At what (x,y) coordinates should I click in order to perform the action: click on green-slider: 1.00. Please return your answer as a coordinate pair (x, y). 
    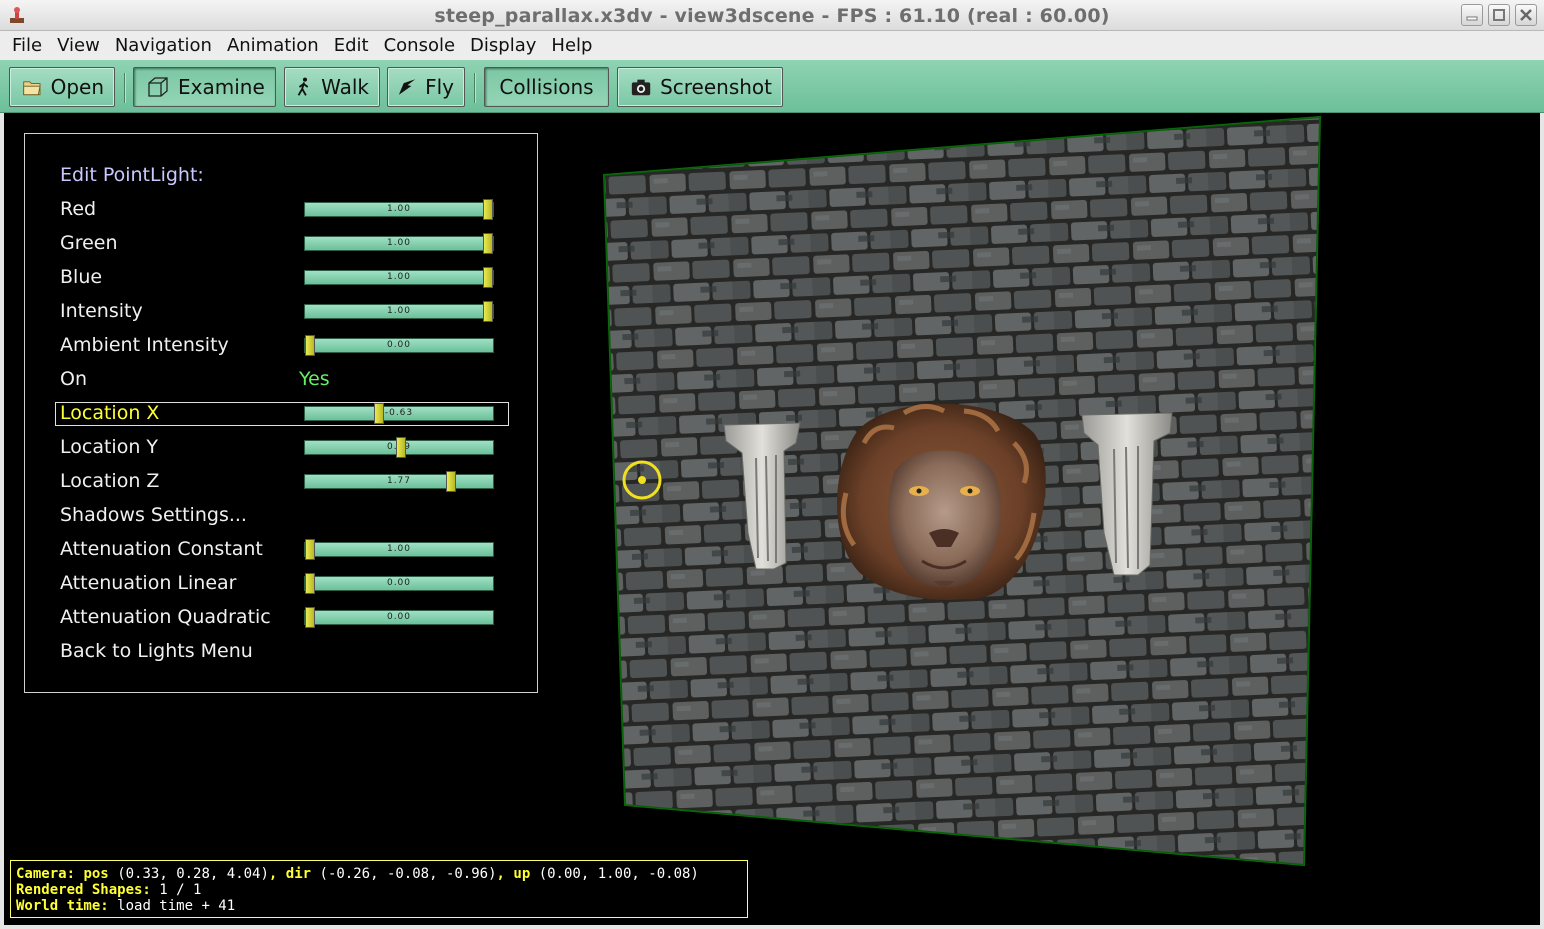
    Looking at the image, I should click on (399, 243).